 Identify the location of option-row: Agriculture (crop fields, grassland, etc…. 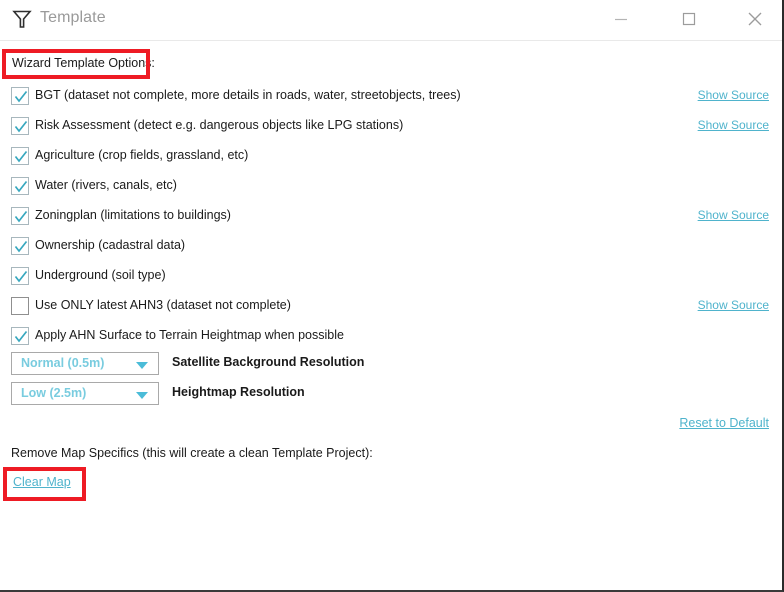
(391, 157).